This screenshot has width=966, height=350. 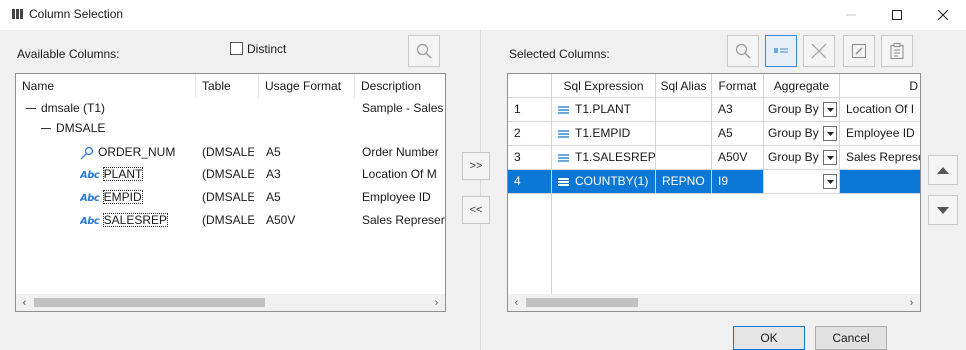 What do you see at coordinates (476, 166) in the screenshot?
I see `add-columns-button: >>` at bounding box center [476, 166].